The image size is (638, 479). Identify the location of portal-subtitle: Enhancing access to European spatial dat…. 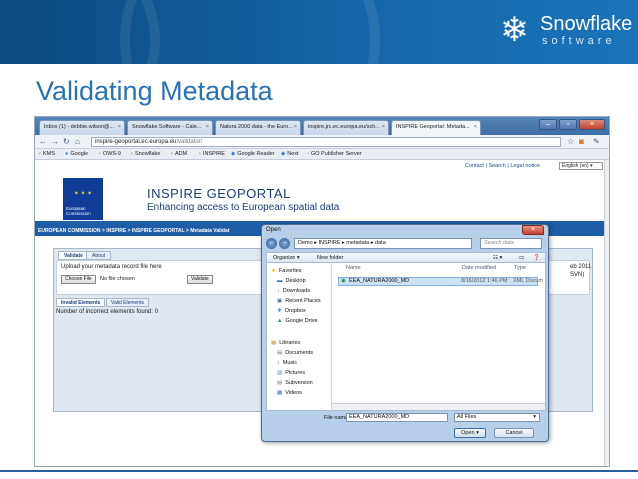
(243, 207).